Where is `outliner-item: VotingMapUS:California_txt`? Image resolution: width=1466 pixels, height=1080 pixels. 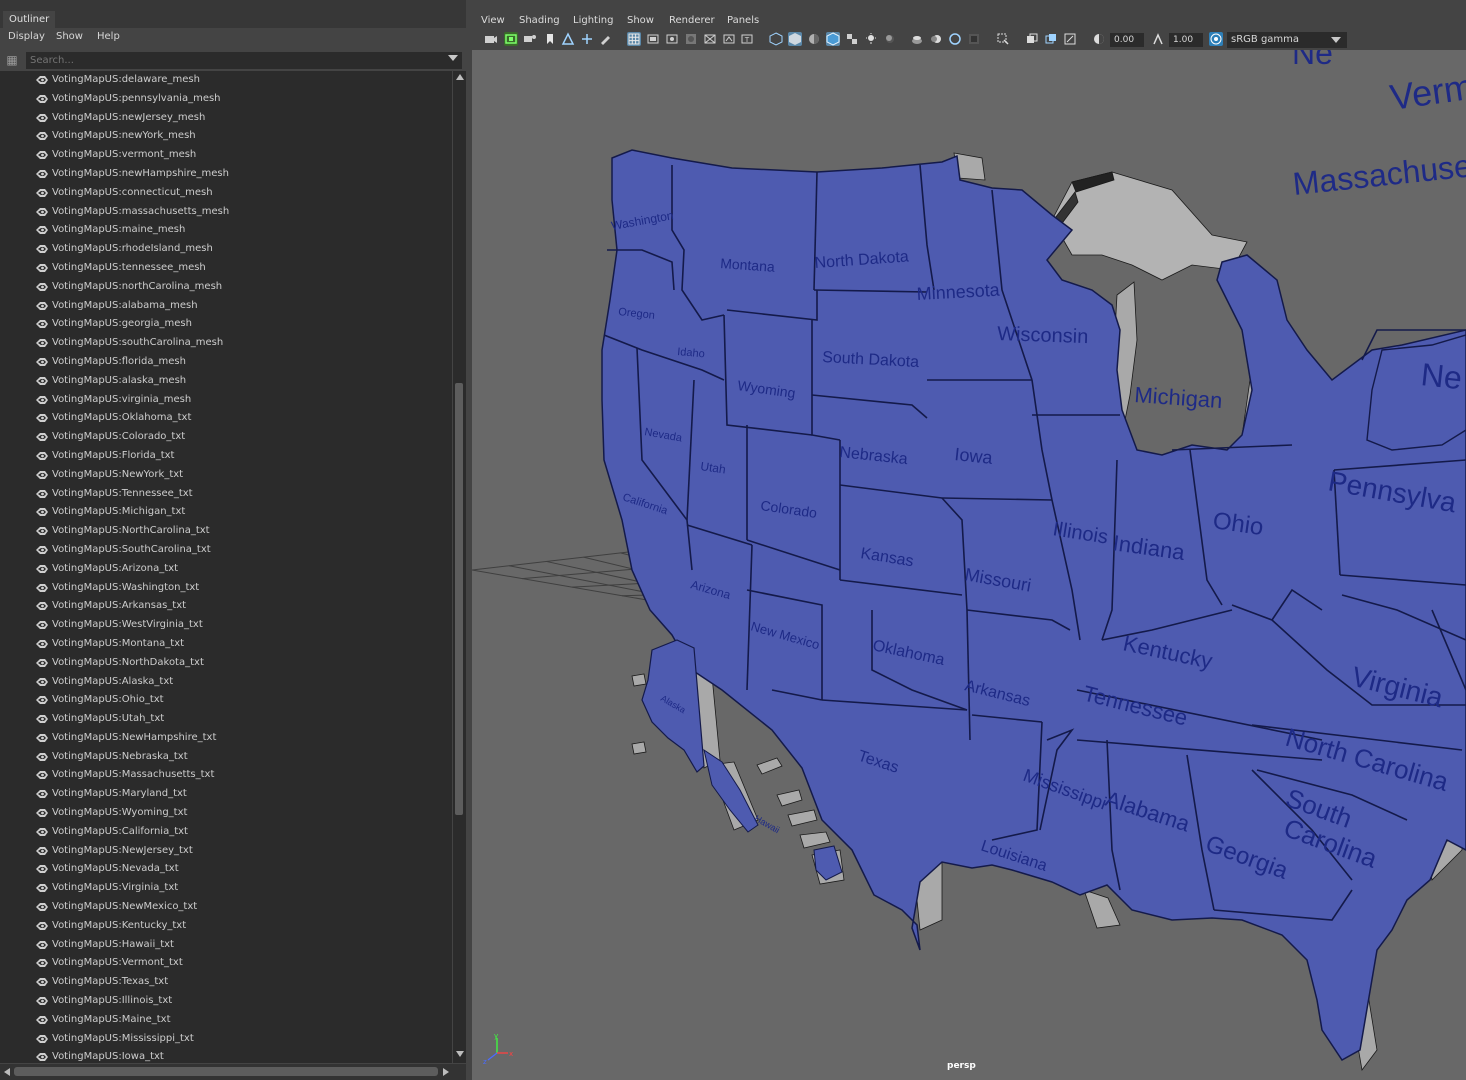 outliner-item: VotingMapUS:California_txt is located at coordinates (226, 832).